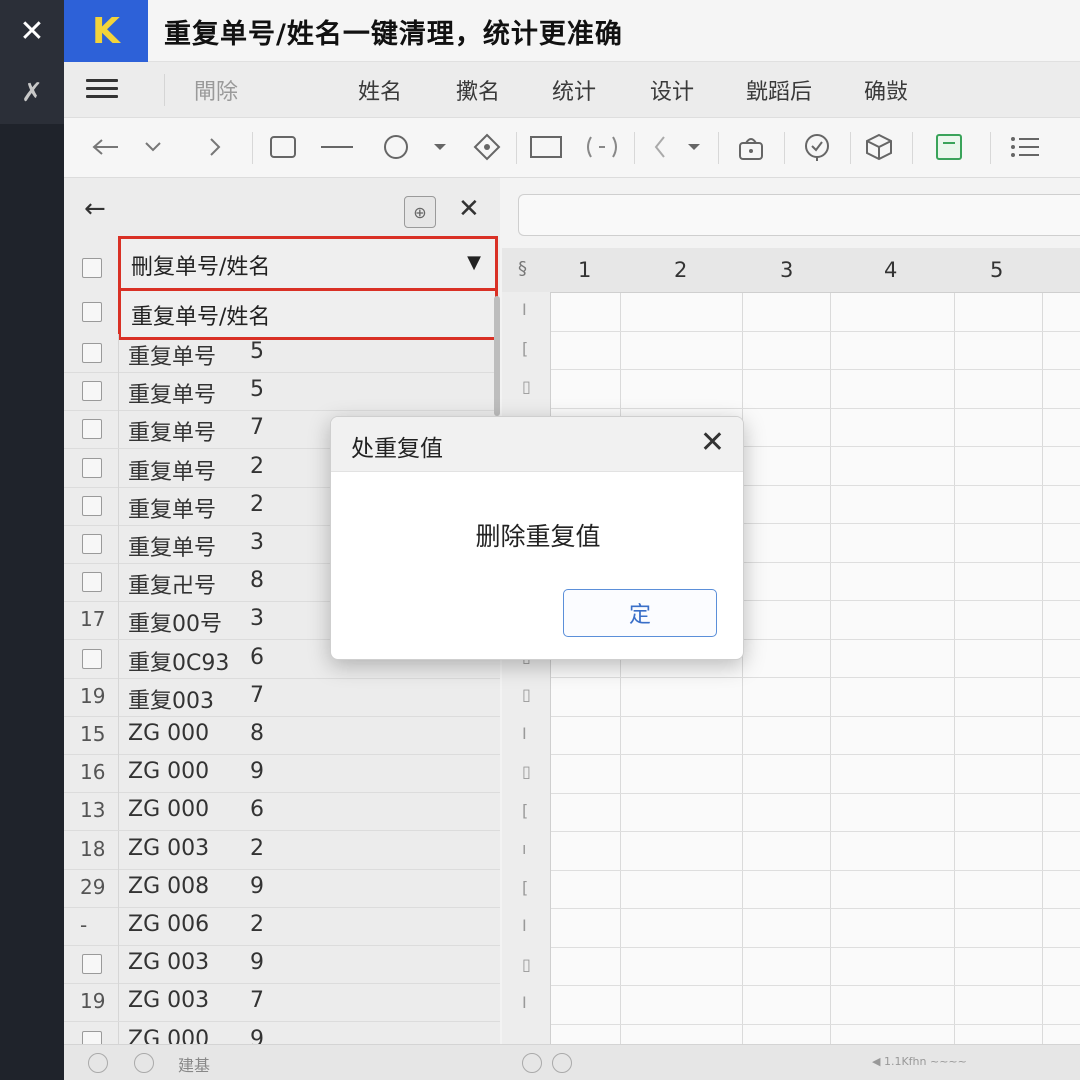 This screenshot has height=1080, width=1080. Describe the element at coordinates (886, 90) in the screenshot. I see `menu-item: 确敱` at that location.